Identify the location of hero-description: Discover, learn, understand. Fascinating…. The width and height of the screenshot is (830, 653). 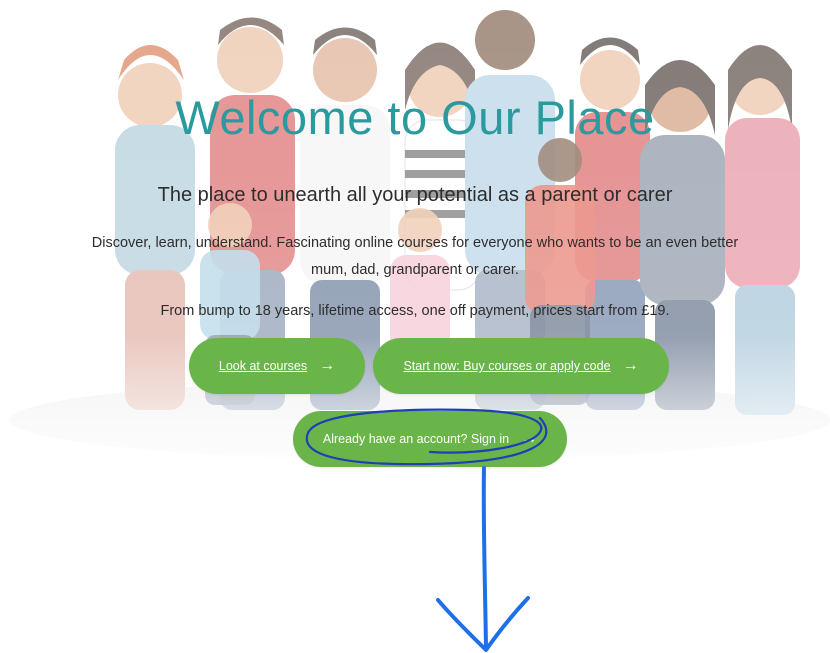
(415, 256).